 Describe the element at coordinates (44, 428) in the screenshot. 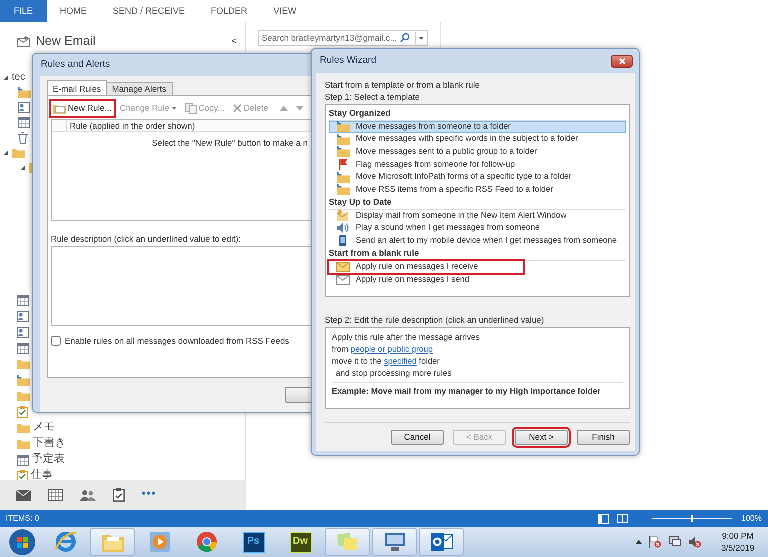

I see `folder-item: メモ` at that location.